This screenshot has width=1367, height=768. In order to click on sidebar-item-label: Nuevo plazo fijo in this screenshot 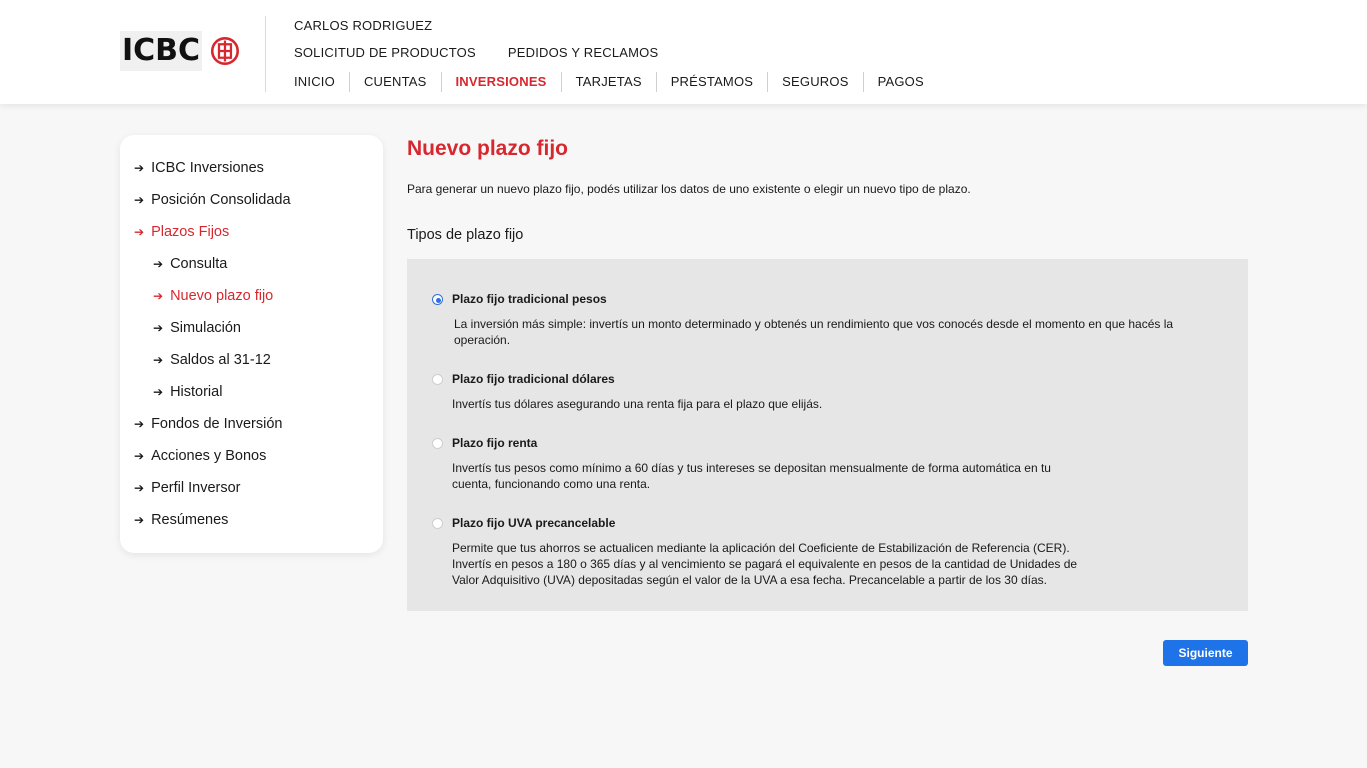, I will do `click(222, 296)`.